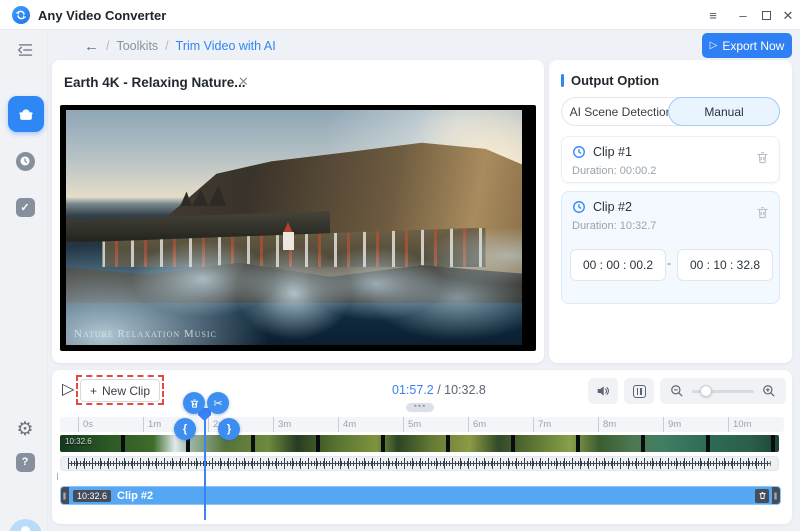  I want to click on track-start-mark, so click(57, 476).